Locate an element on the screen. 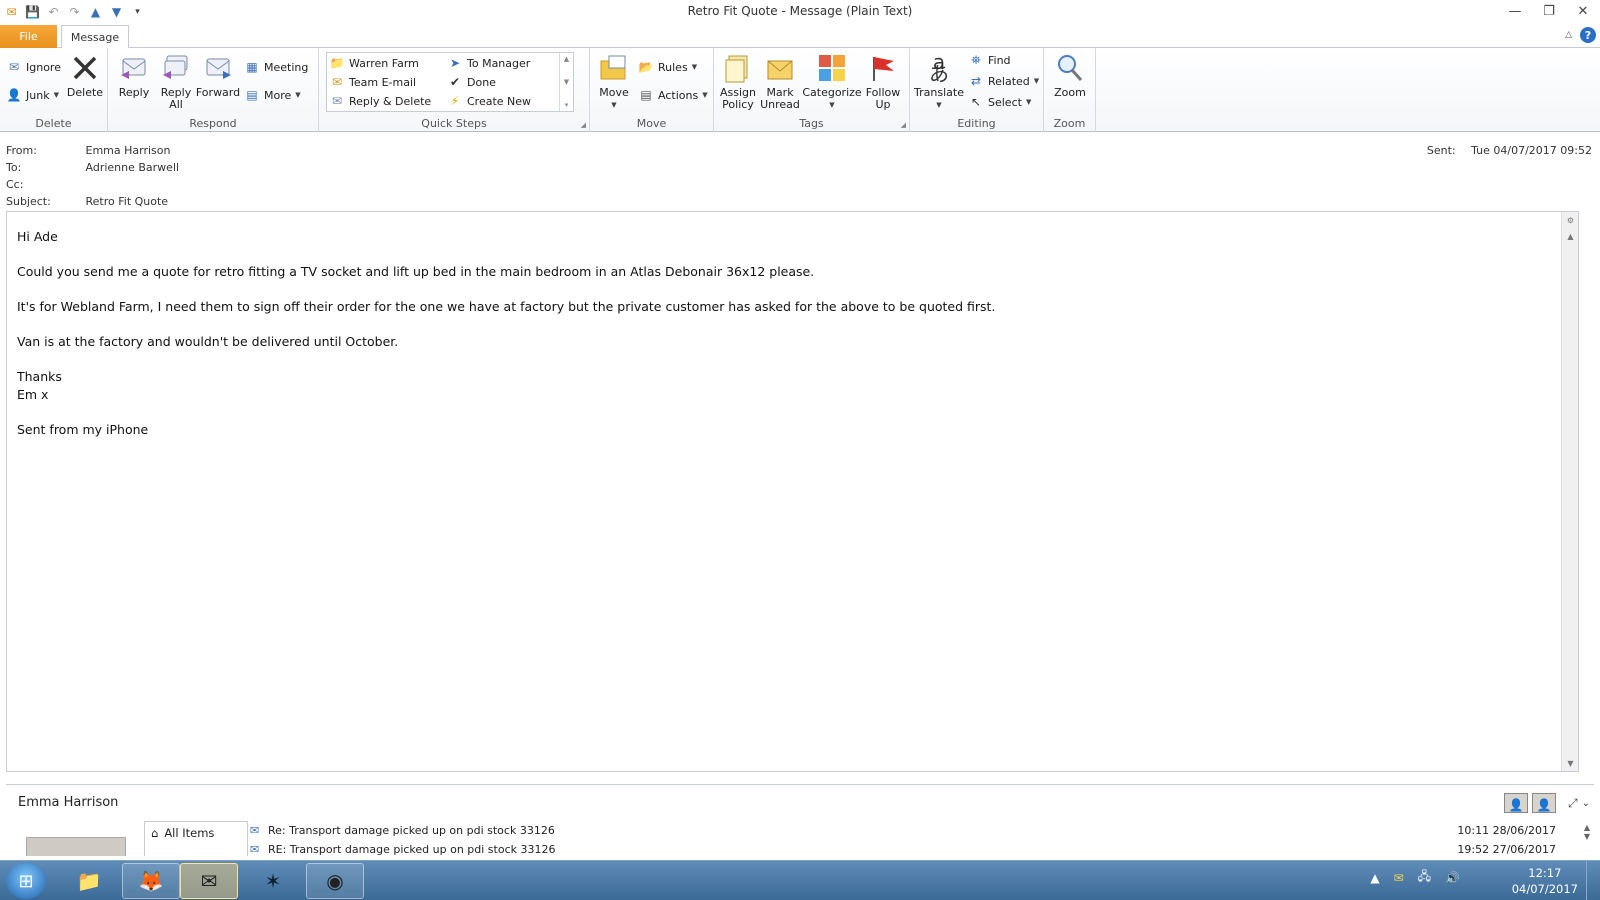  outlook-taskbar-icon: ✉ is located at coordinates (209, 881).